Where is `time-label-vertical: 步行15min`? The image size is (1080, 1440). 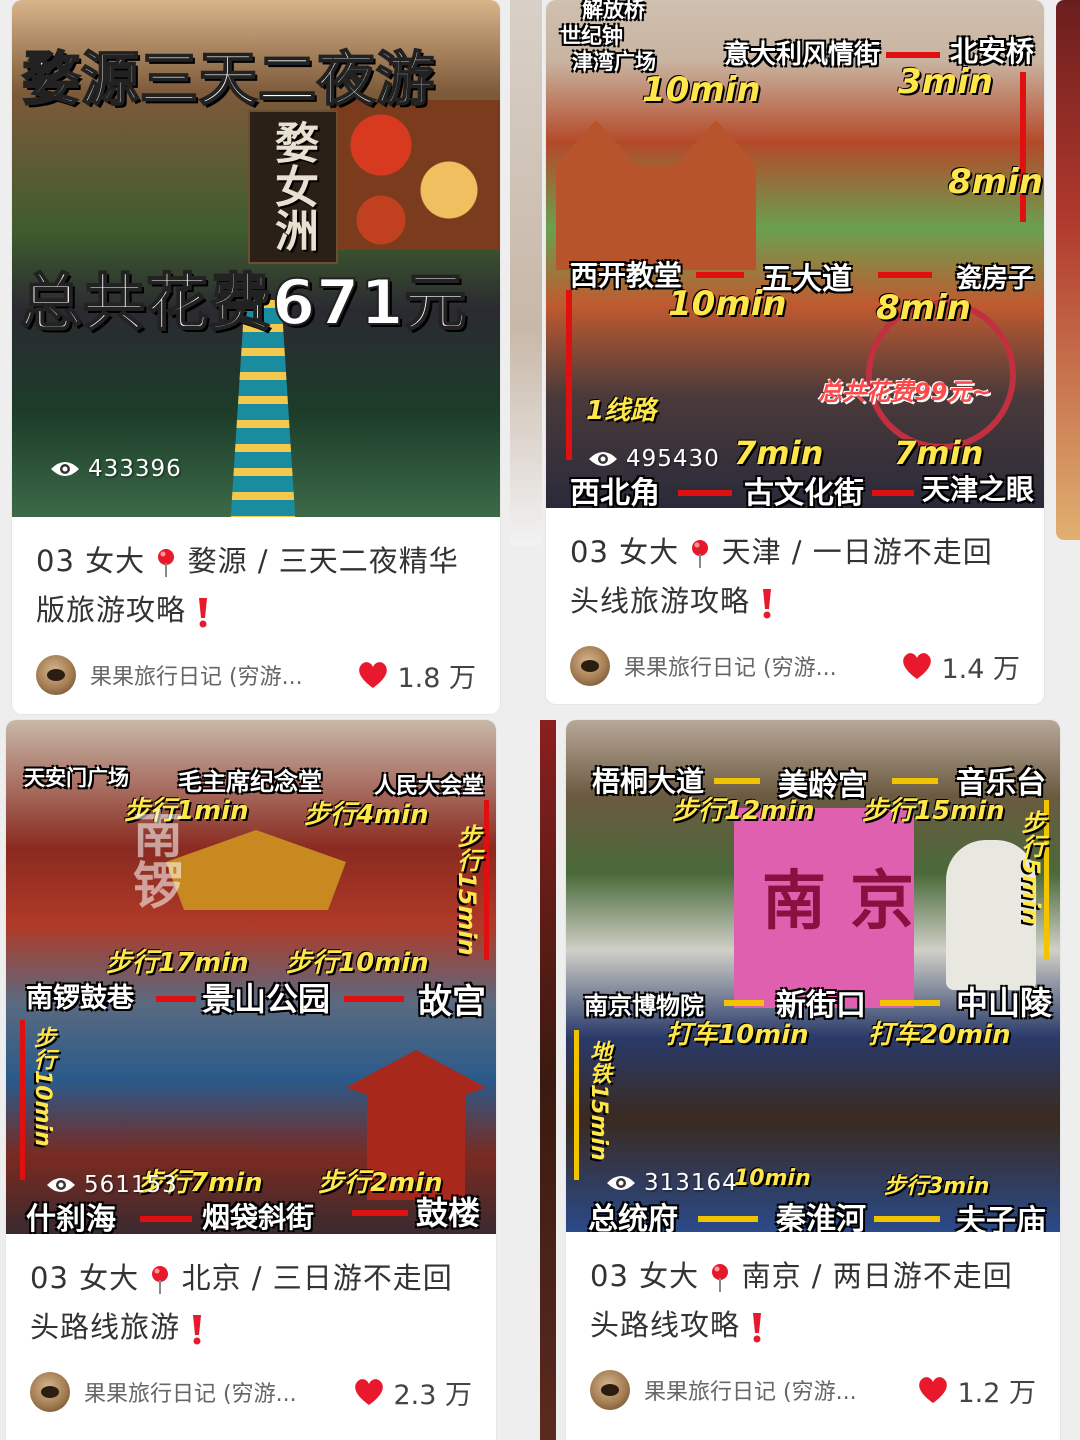
time-label-vertical: 步行15min is located at coordinates (467, 890).